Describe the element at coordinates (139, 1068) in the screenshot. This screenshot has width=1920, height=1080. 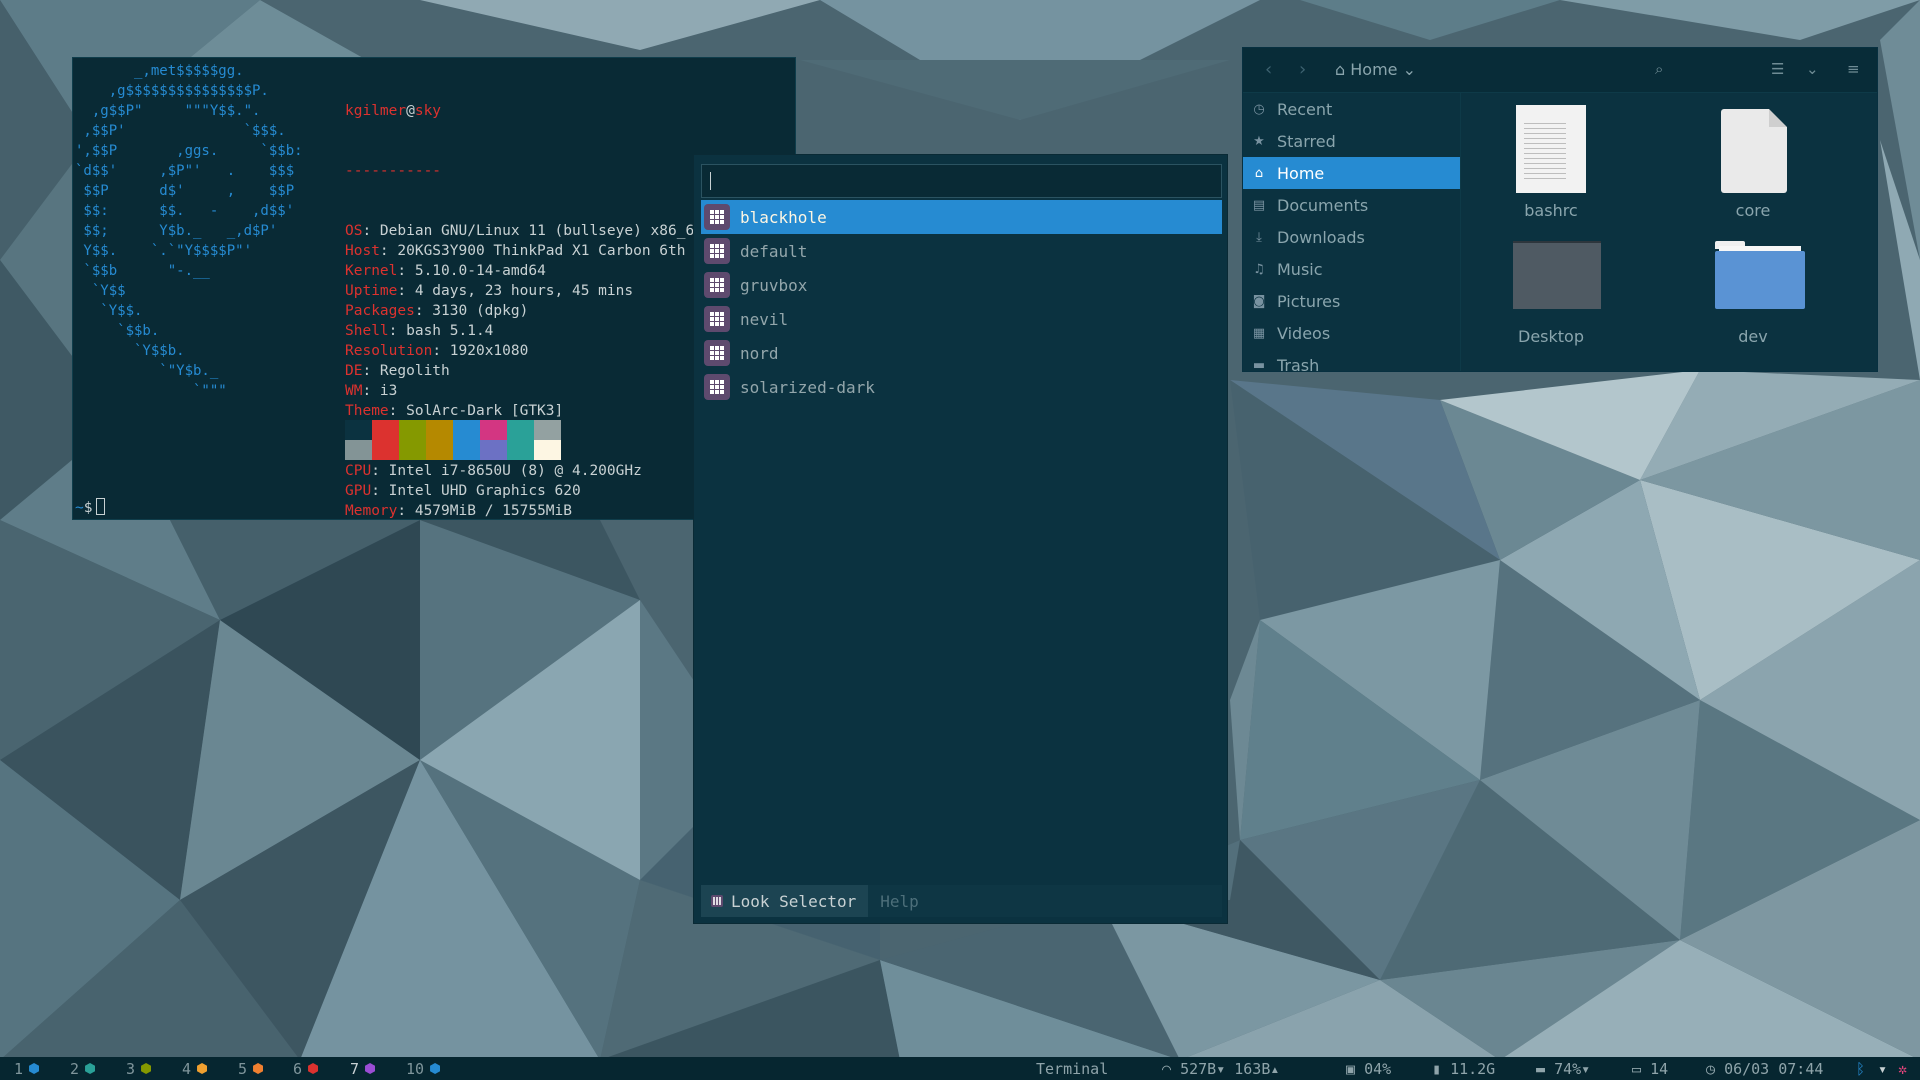
I see `workspace-3: 3` at that location.